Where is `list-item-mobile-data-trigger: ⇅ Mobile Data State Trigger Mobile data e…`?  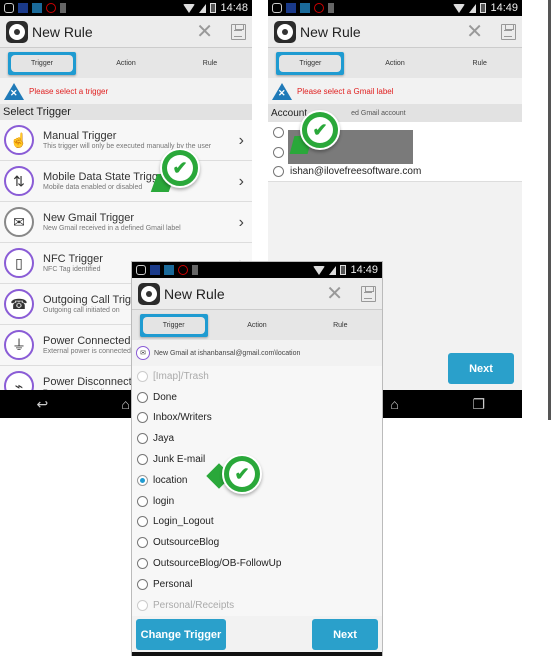
list-item-mobile-data-trigger: ⇅ Mobile Data State Trigger Mobile data e… is located at coordinates (126, 181).